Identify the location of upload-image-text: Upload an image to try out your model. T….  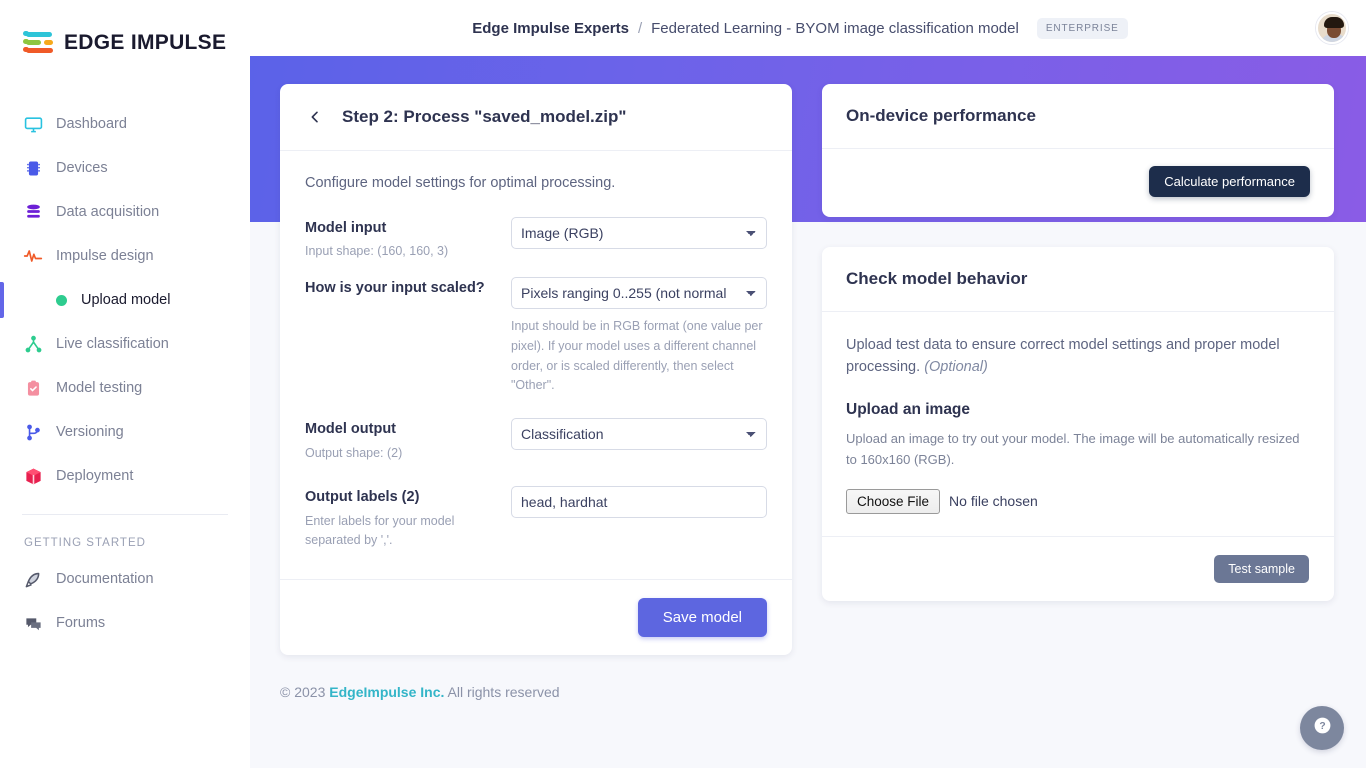
(1073, 448).